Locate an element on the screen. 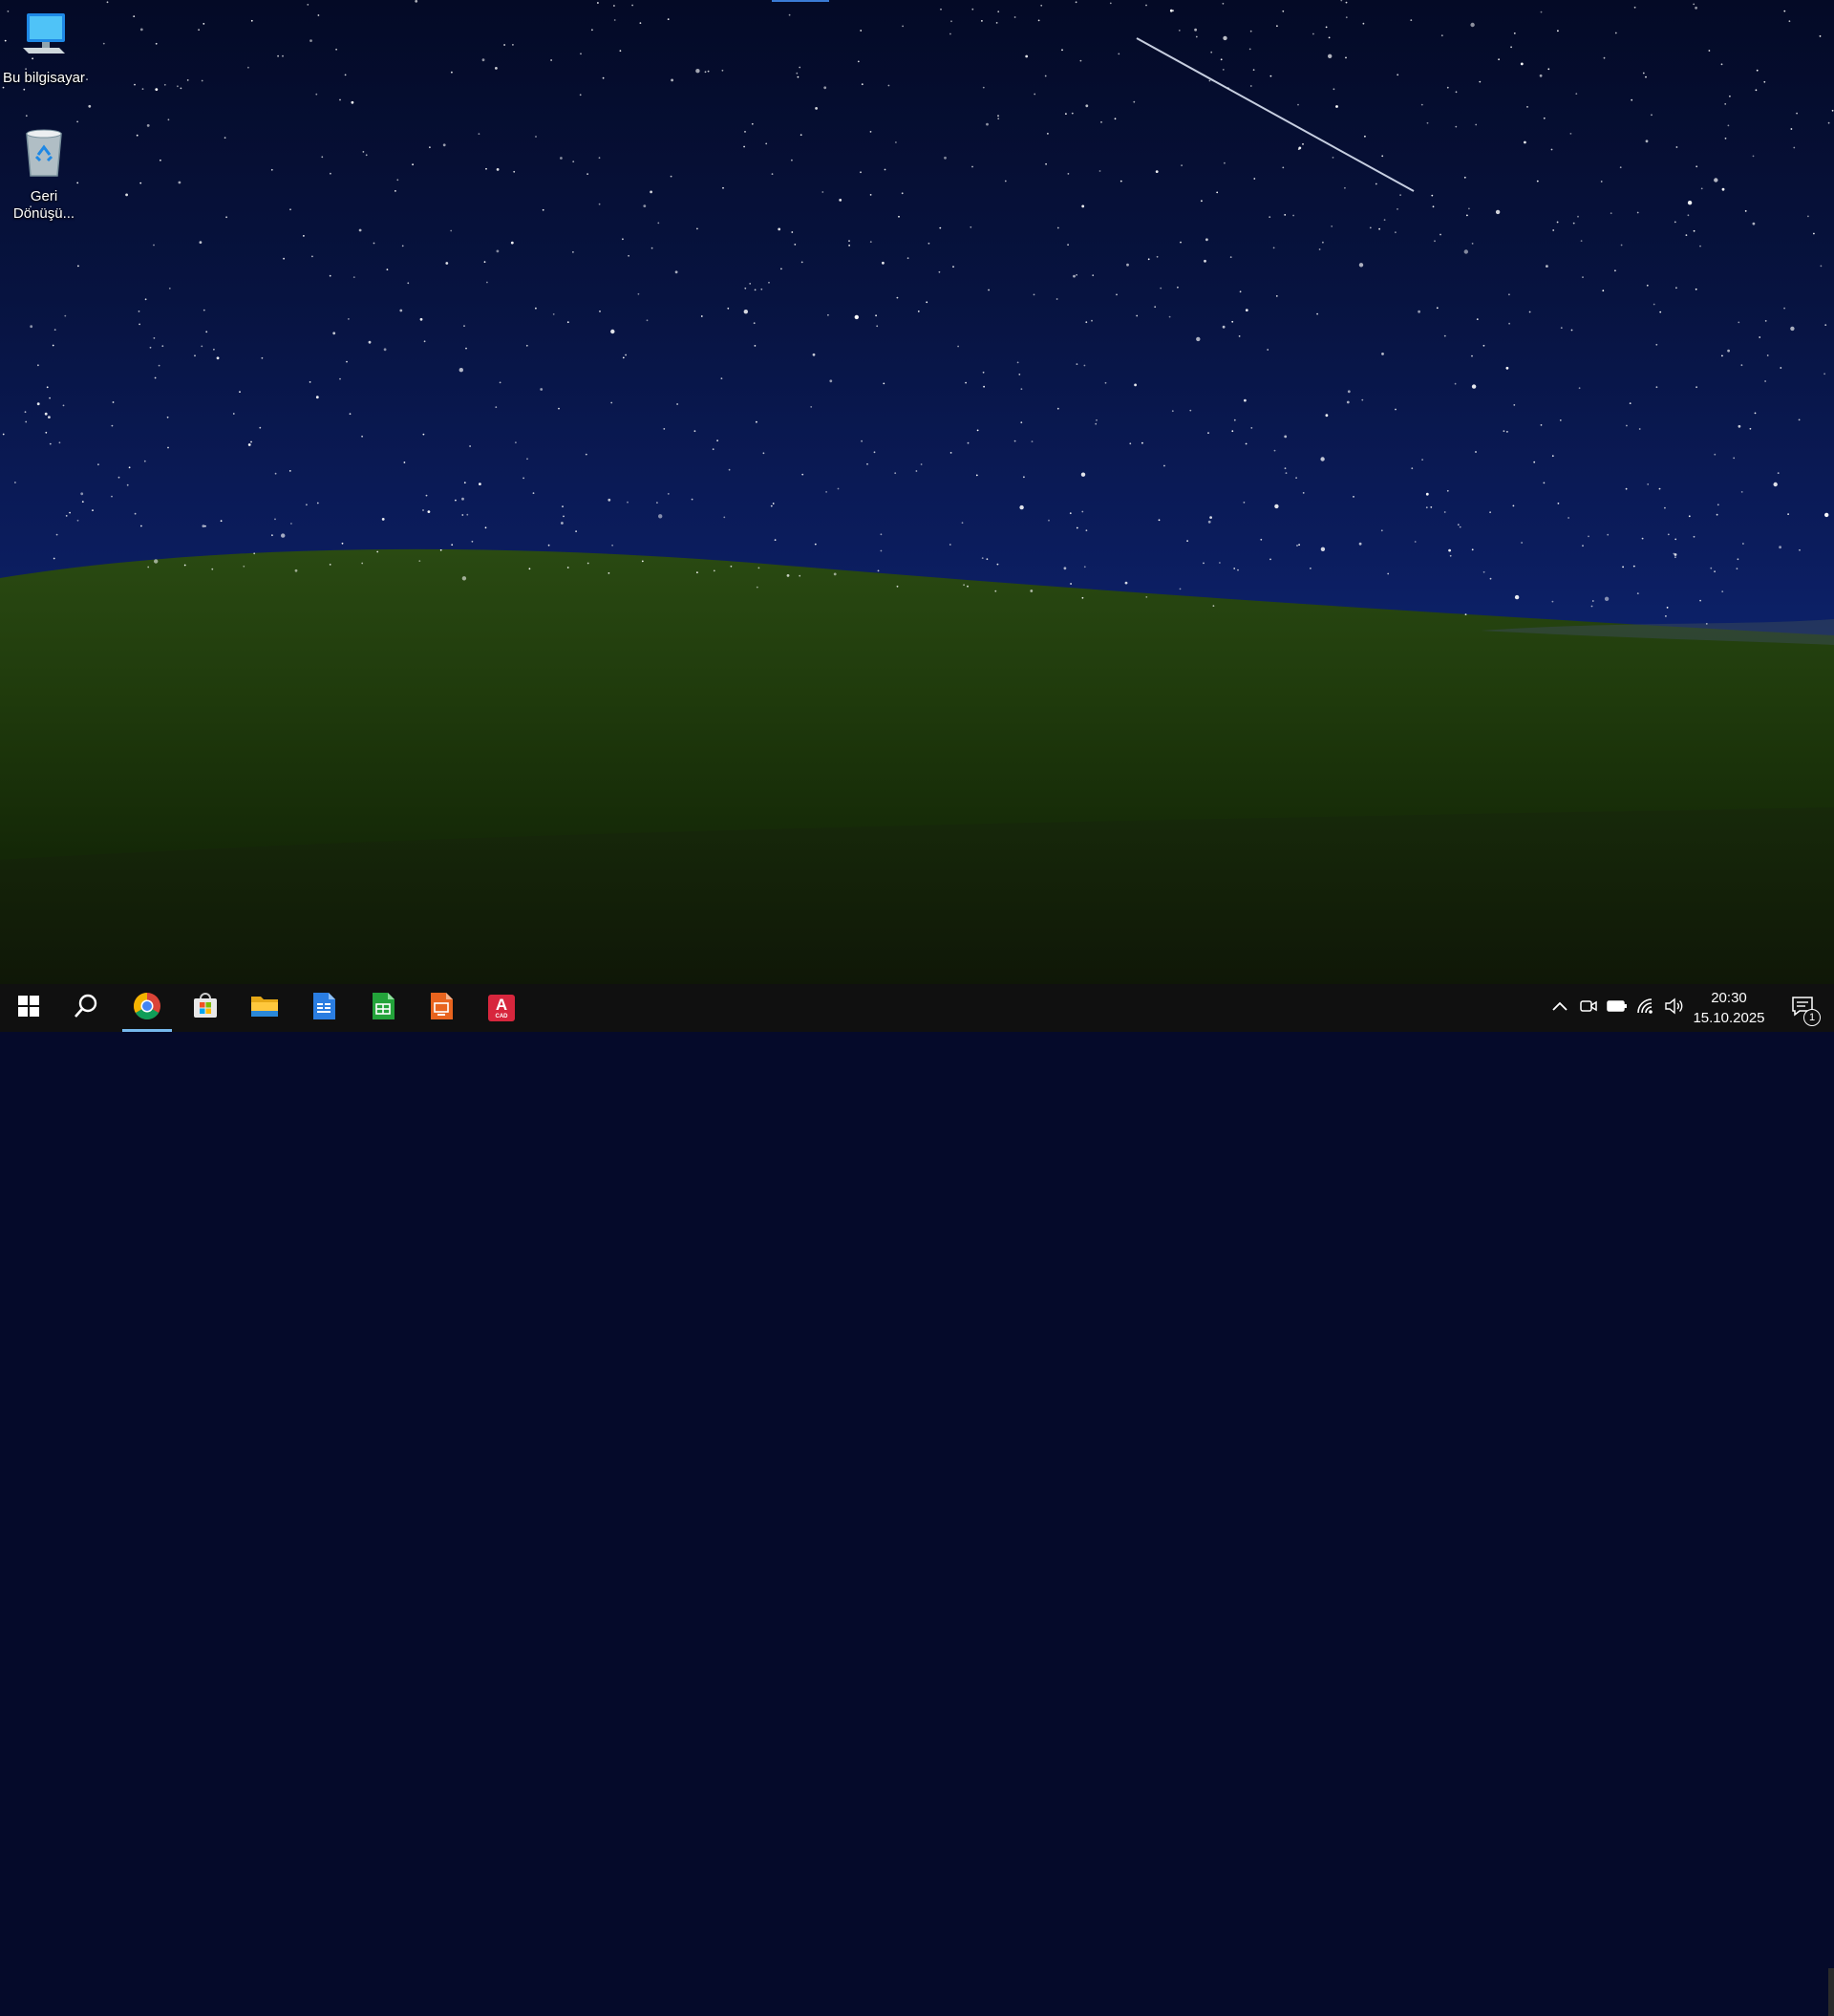 The height and width of the screenshot is (2016, 1834). battery-icon is located at coordinates (1617, 1009).